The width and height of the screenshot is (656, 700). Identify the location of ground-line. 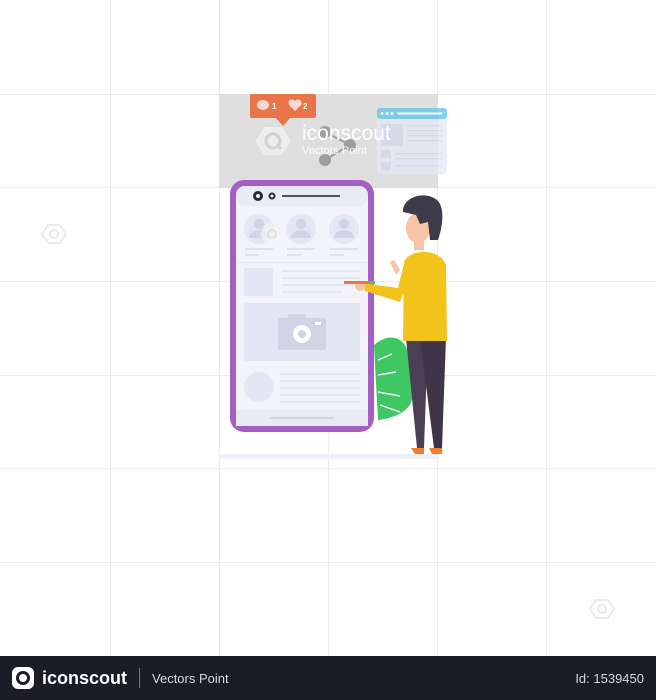
(329, 456).